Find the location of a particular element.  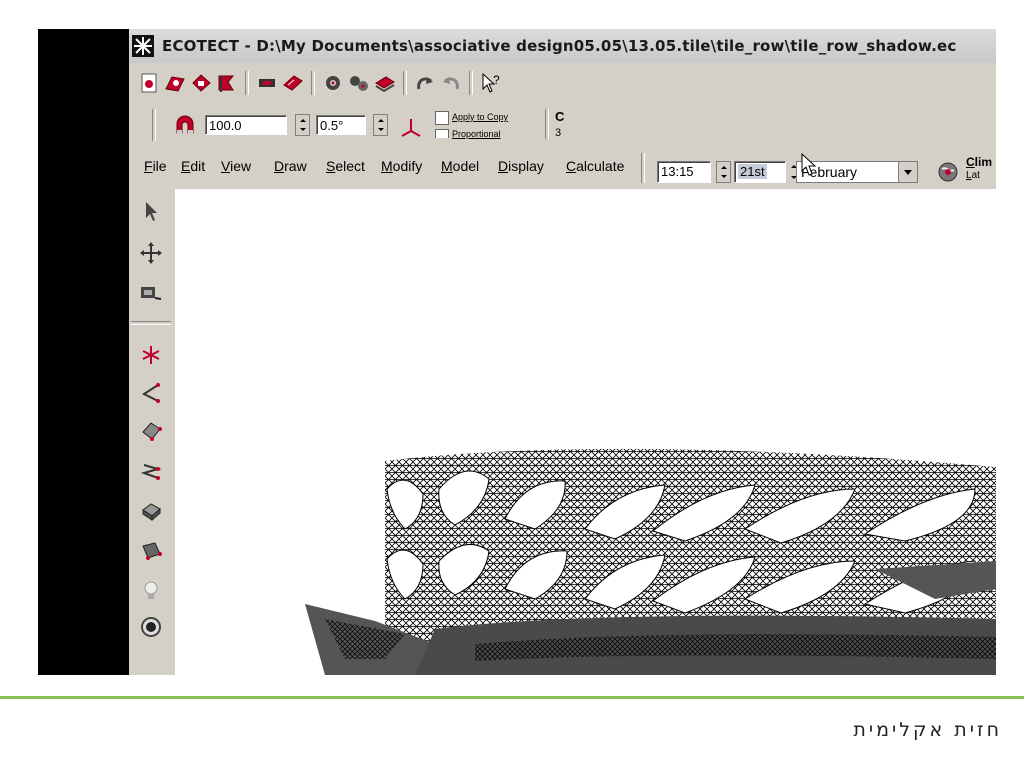

proportional-label: Proportional is located at coordinates (476, 134).